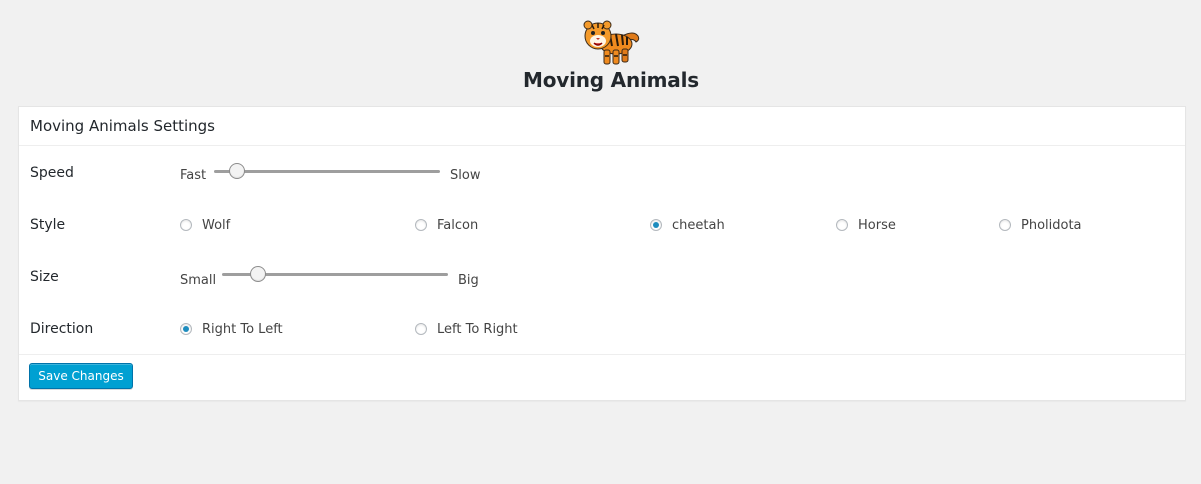 Image resolution: width=1201 pixels, height=484 pixels. What do you see at coordinates (236, 171) in the screenshot?
I see `speed-slider-thumb` at bounding box center [236, 171].